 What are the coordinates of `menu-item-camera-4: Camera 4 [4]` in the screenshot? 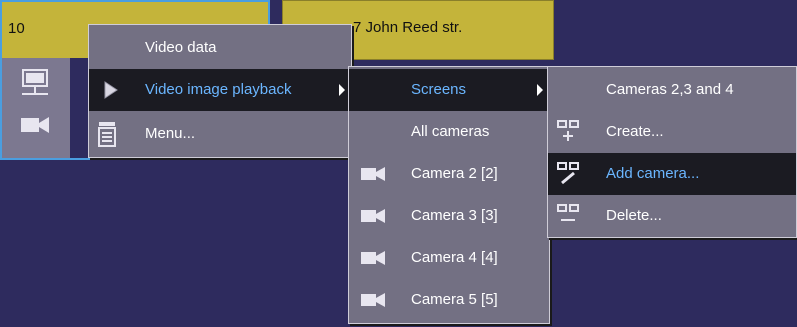 It's located at (449, 258).